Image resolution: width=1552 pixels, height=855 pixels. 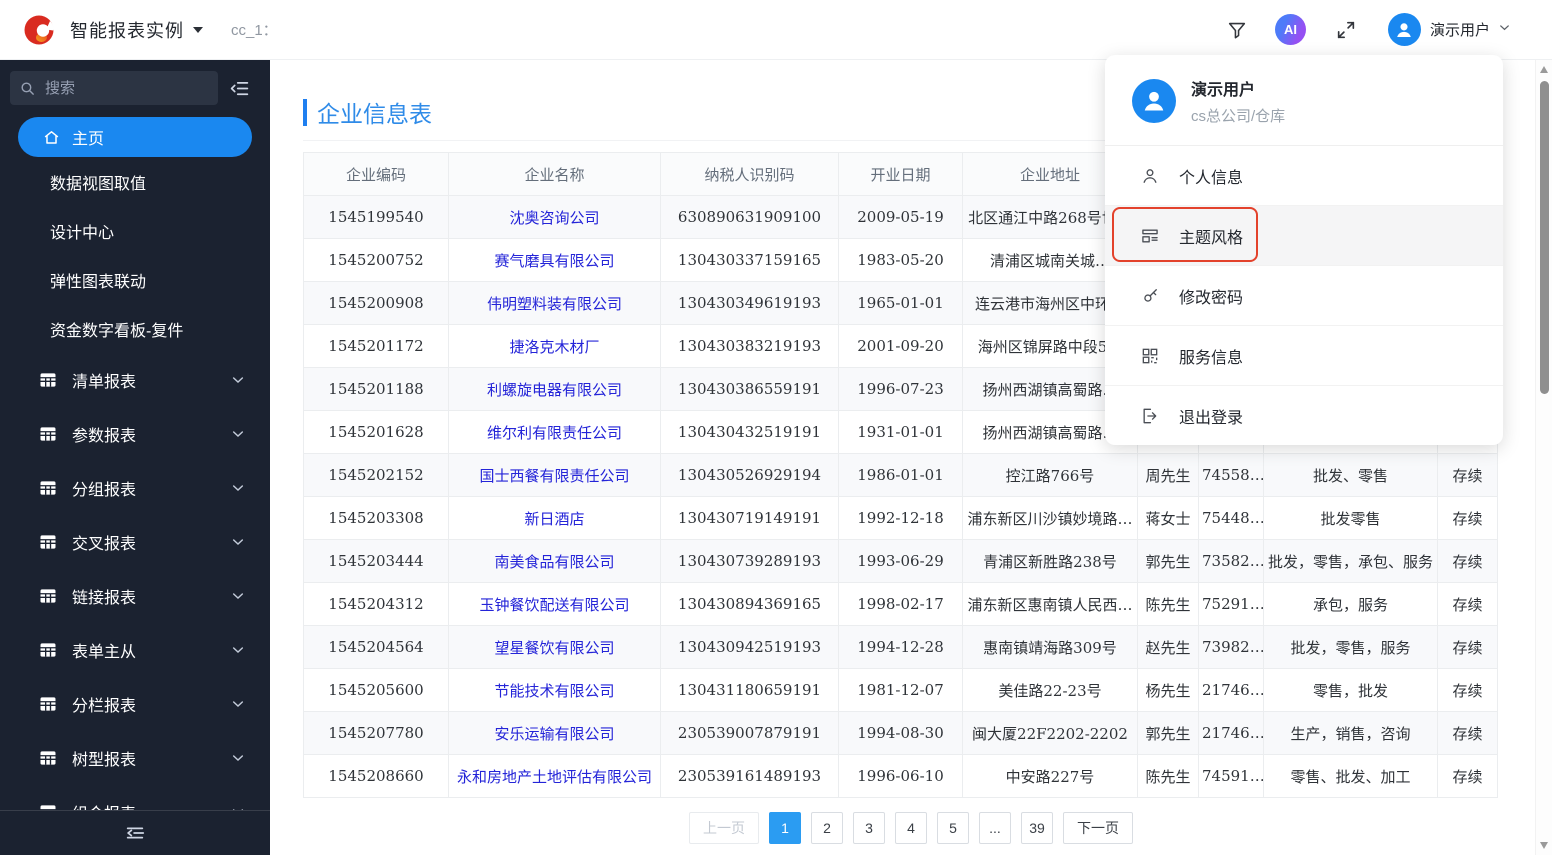 I want to click on cell-contact: 郭先生, so click(x=1168, y=733).